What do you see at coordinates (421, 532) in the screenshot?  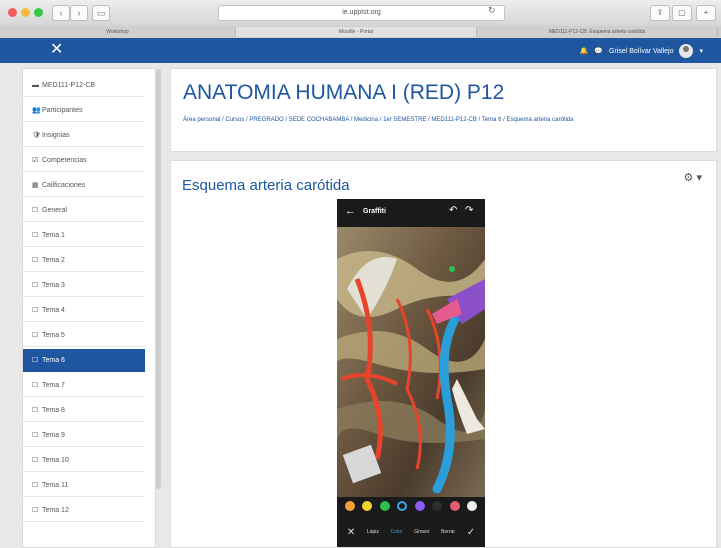 I see `drawing-tool-grosor: Grosor` at bounding box center [421, 532].